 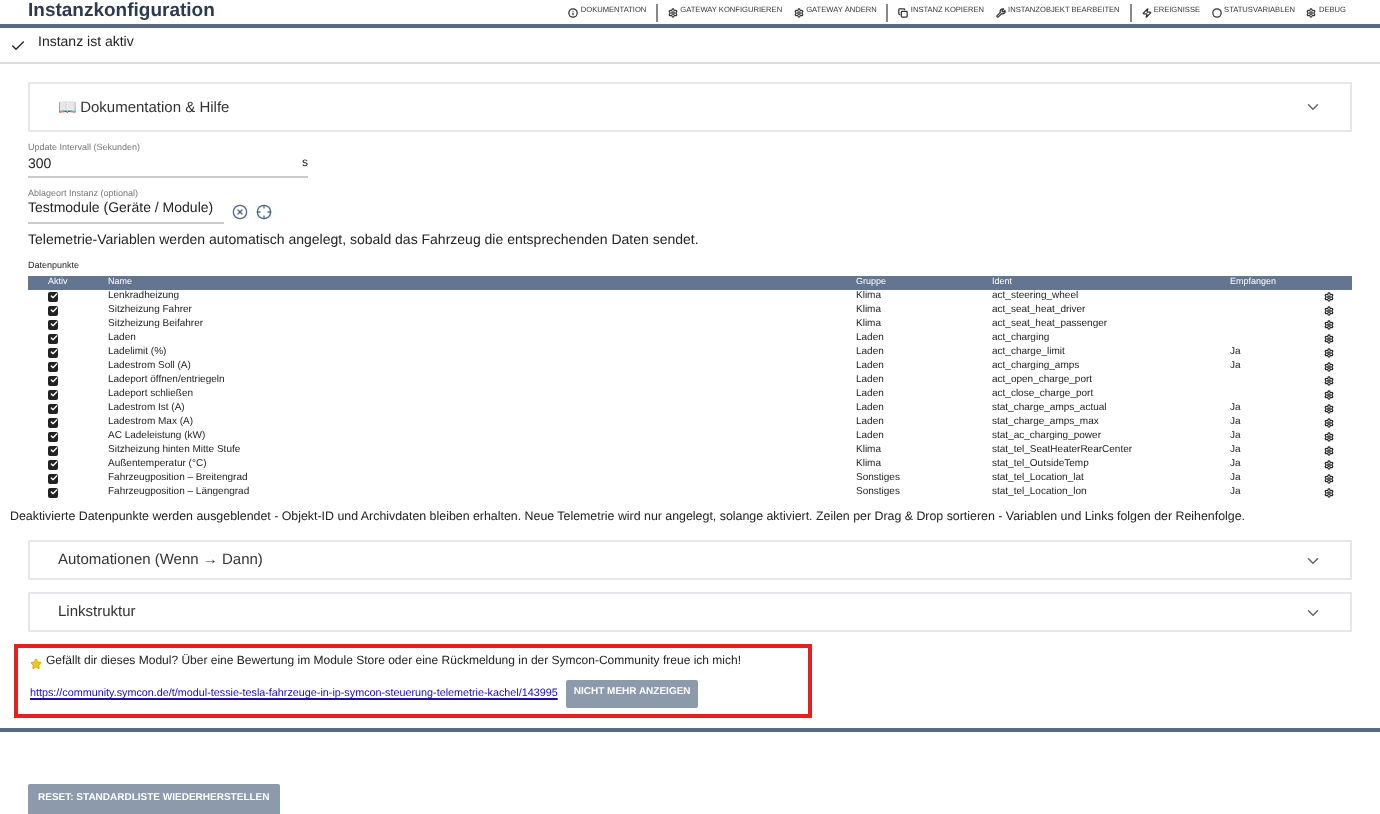 What do you see at coordinates (1146, 12) in the screenshot?
I see `bolt-icon` at bounding box center [1146, 12].